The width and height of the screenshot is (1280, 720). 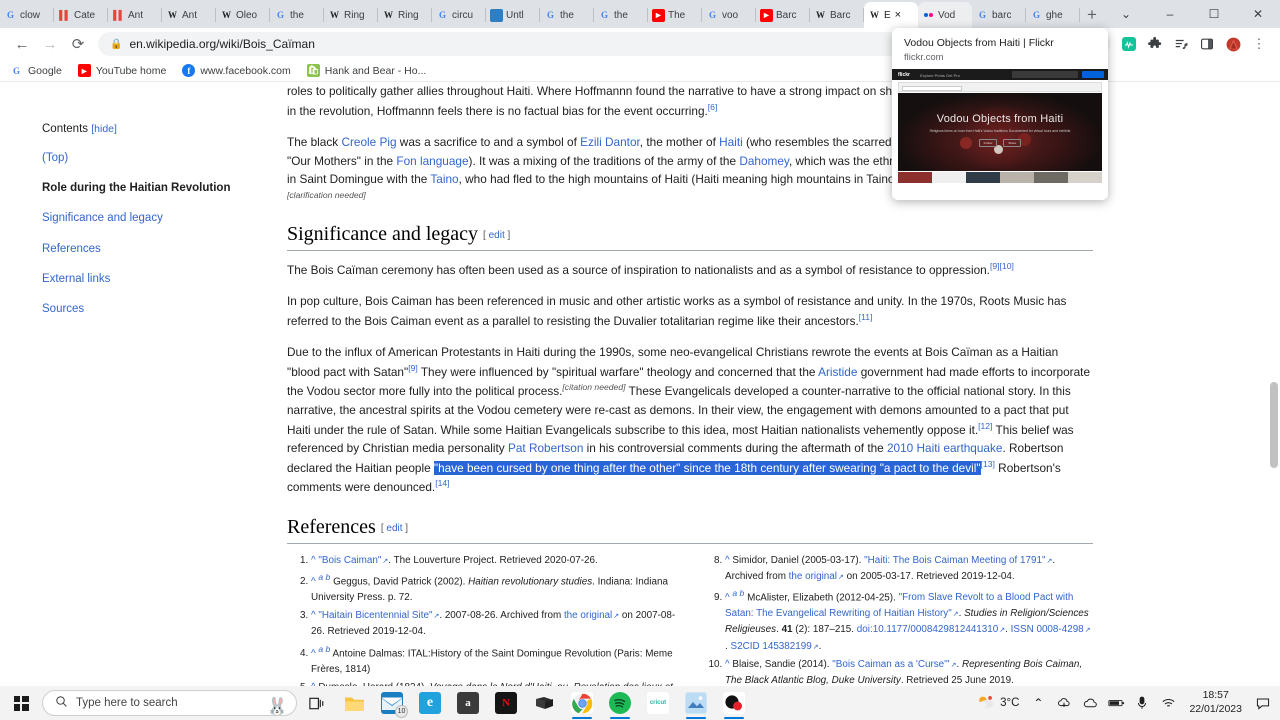 What do you see at coordinates (894, 664) in the screenshot?
I see `reference-external-link: "Bois Caiman as a 'Curse'"` at bounding box center [894, 664].